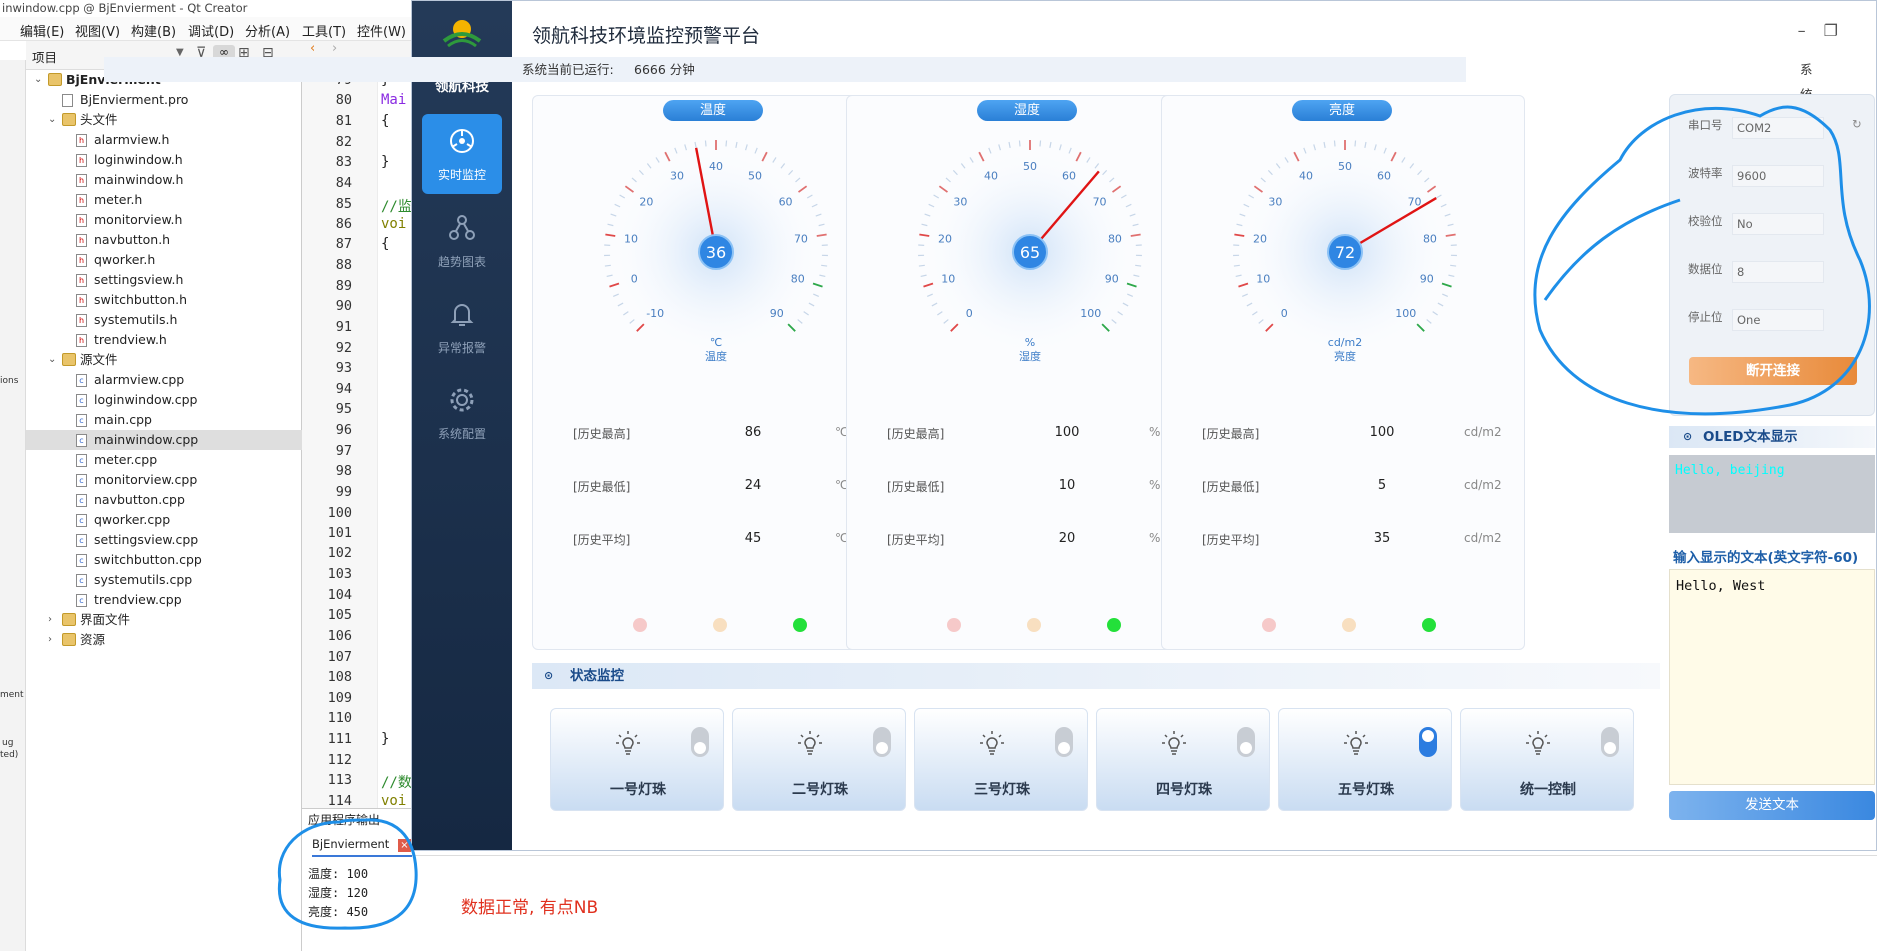  What do you see at coordinates (343, 100) in the screenshot?
I see `line-number: 80` at bounding box center [343, 100].